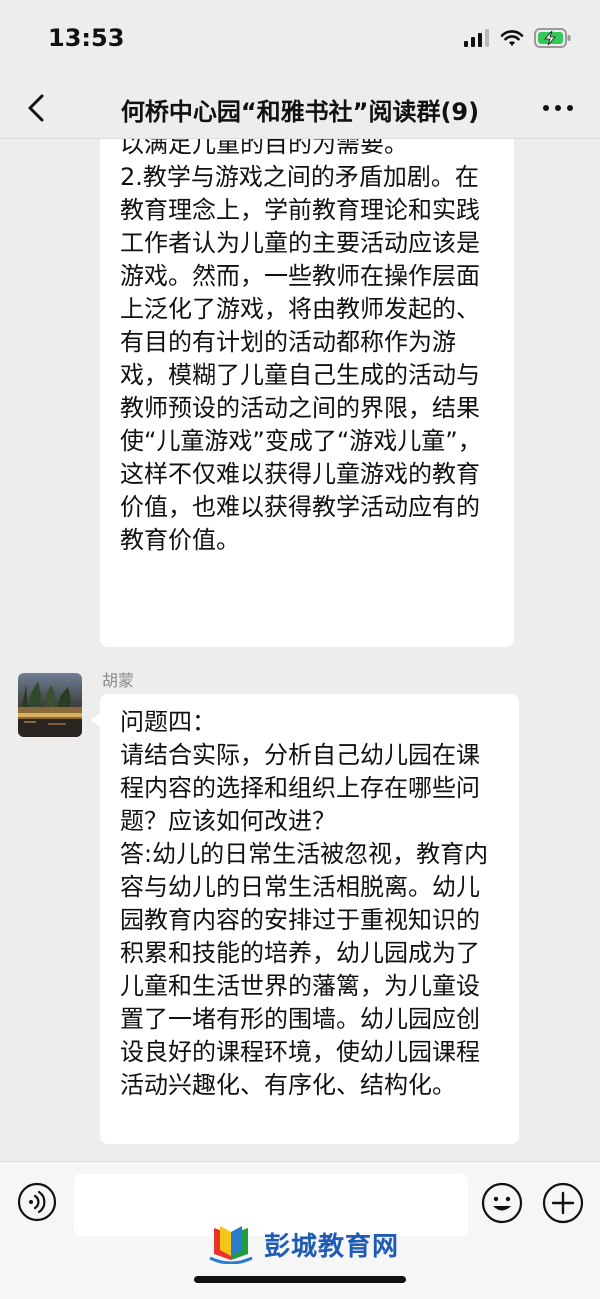 The width and height of the screenshot is (600, 1299). I want to click on status-bar: 13:53, so click(300, 39).